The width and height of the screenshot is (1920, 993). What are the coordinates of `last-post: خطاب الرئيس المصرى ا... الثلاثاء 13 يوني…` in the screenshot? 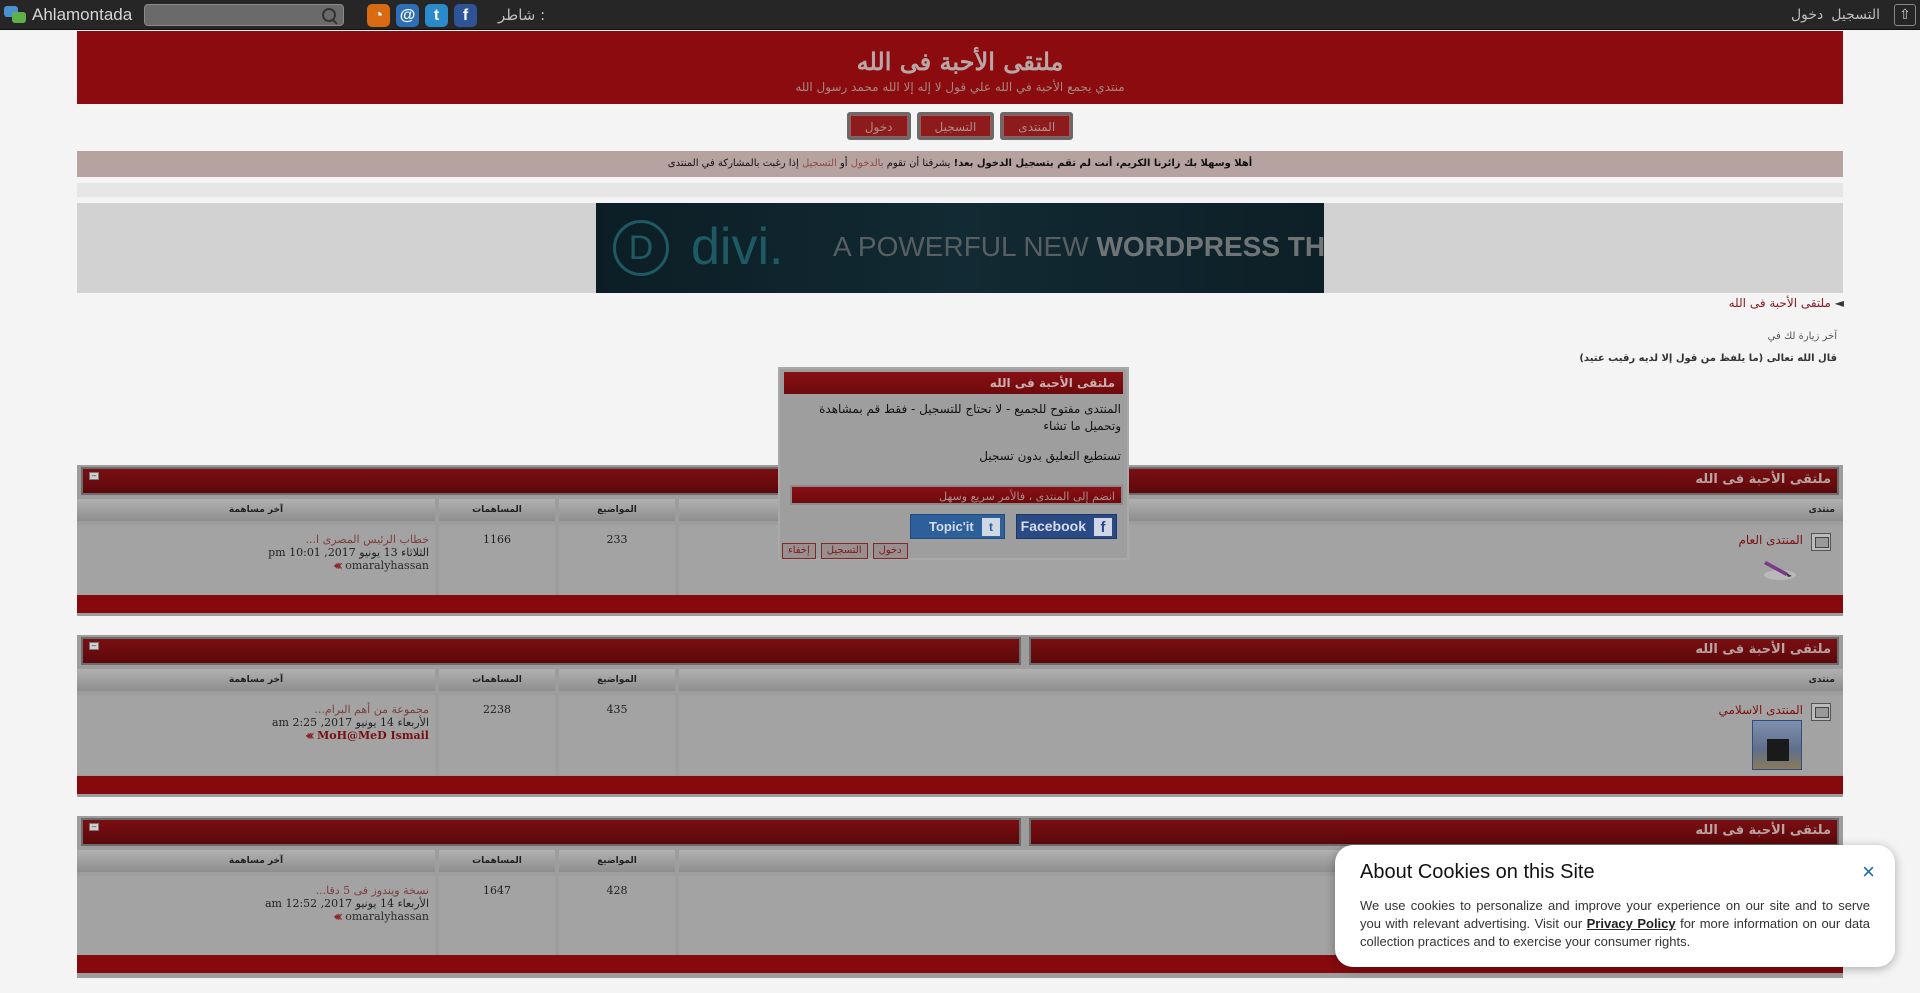 It's located at (253, 552).